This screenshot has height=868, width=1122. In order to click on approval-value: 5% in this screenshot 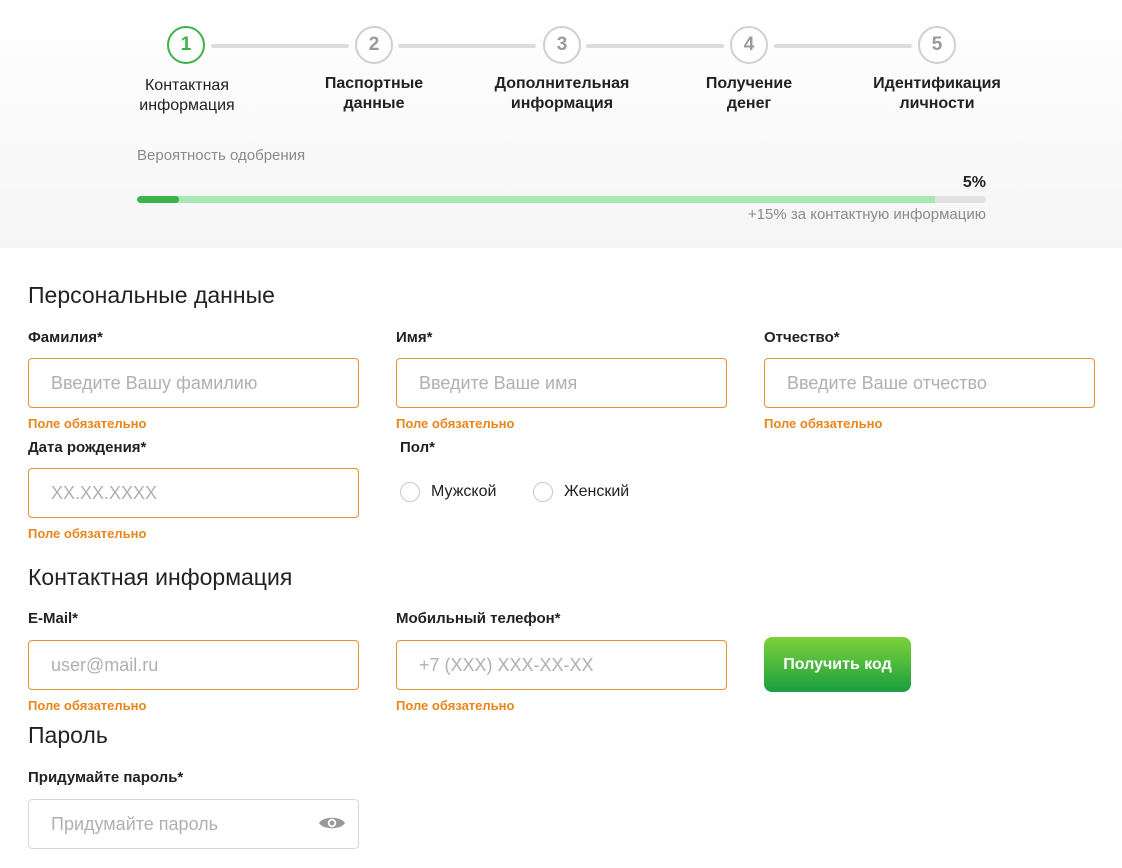, I will do `click(974, 182)`.